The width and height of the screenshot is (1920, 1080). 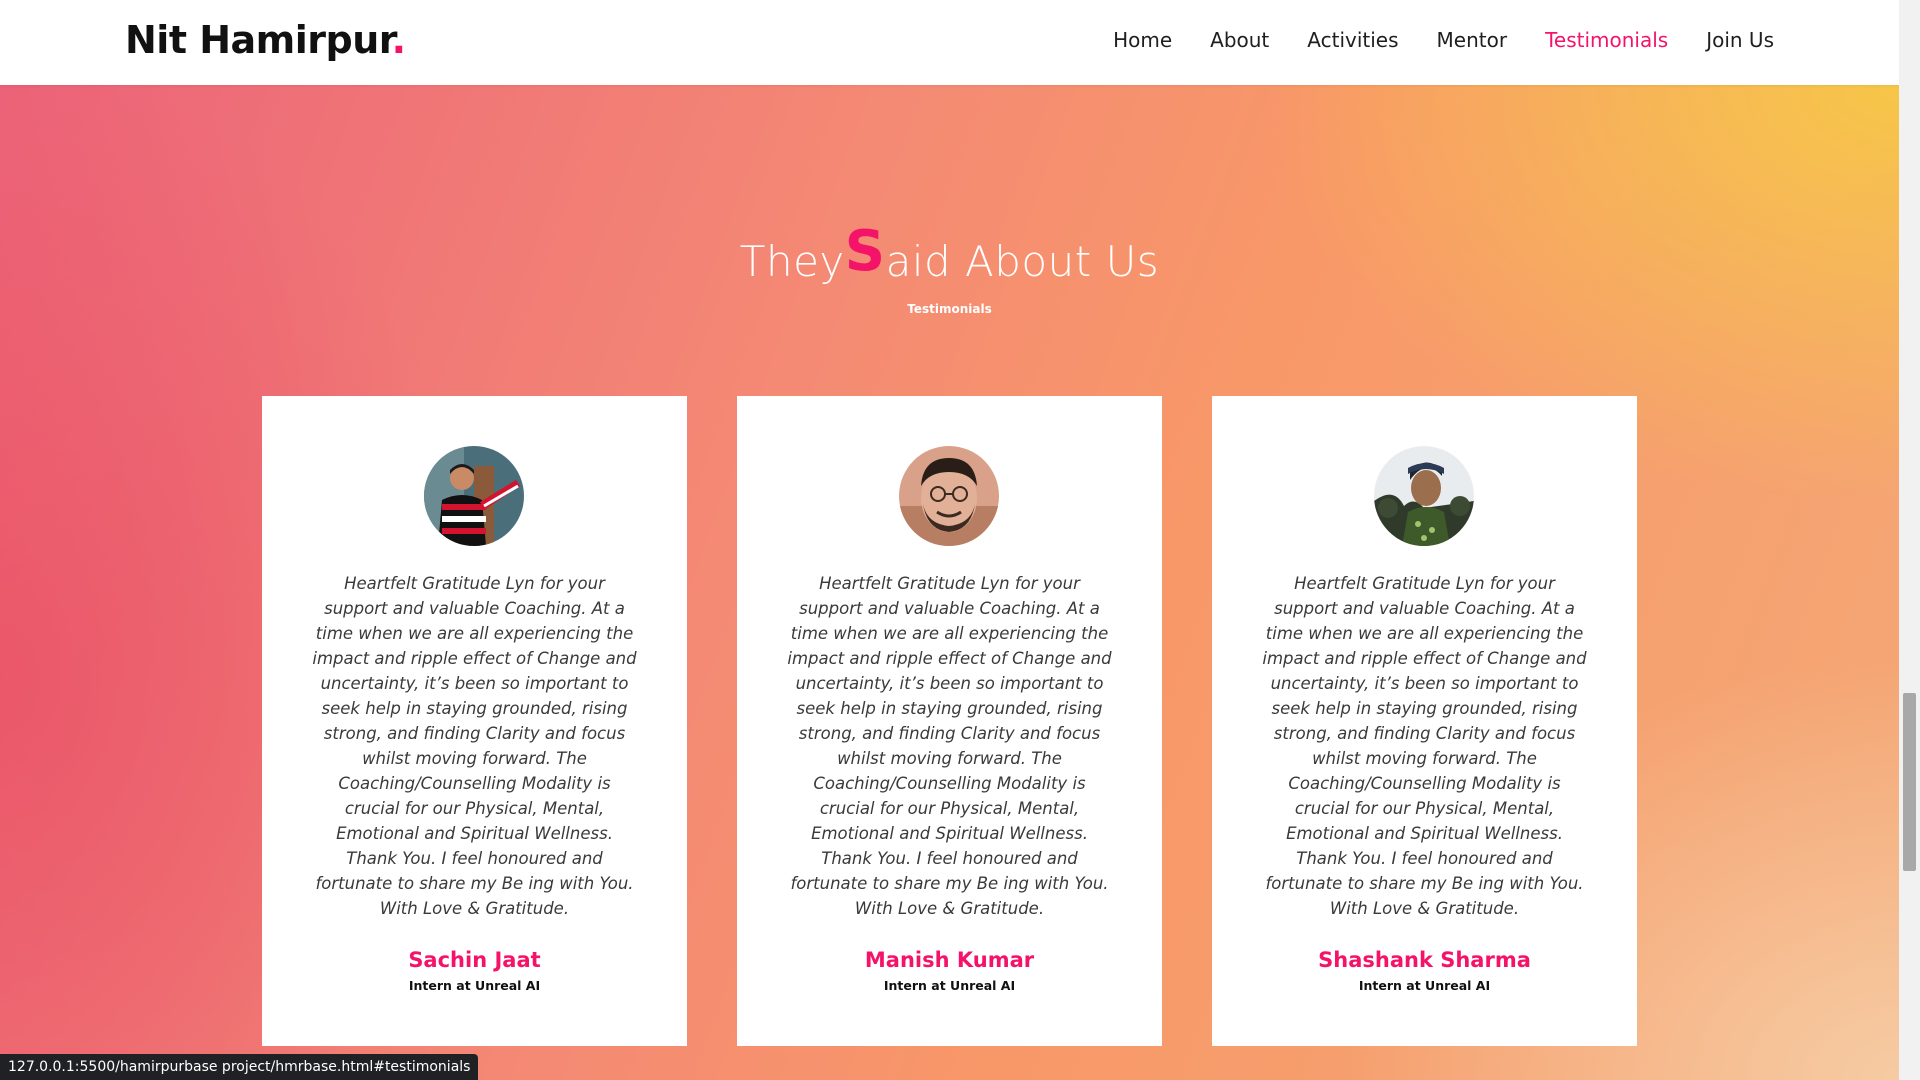 I want to click on nav-link-testimonials: Testimonials, so click(x=1606, y=40).